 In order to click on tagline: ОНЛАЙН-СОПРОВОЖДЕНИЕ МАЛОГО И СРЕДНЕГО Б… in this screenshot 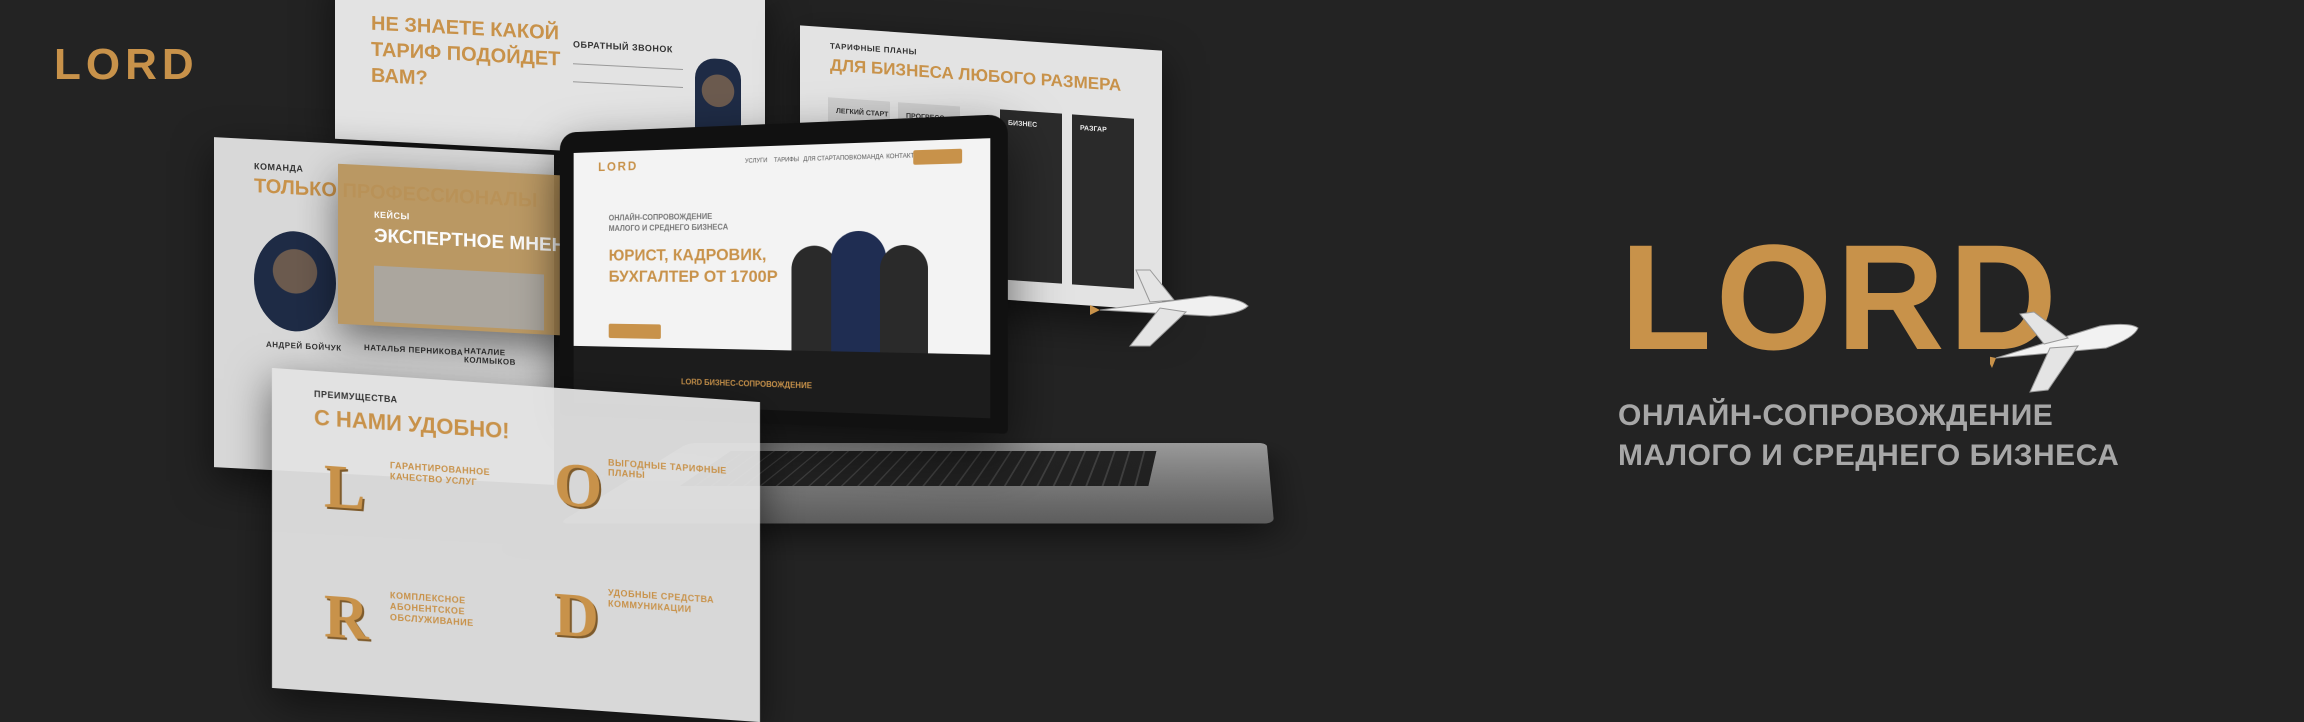, I will do `click(1868, 436)`.